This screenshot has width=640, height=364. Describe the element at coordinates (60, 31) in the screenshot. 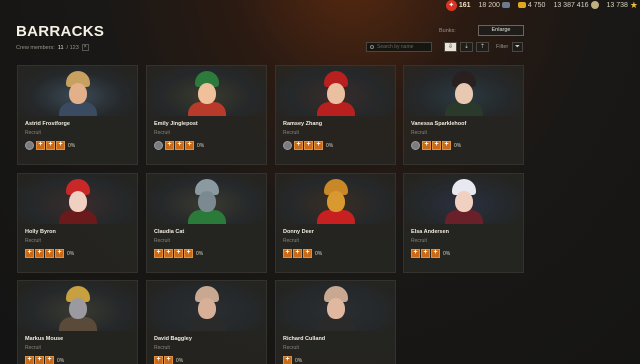

I see `page-title: BARRACKS` at that location.